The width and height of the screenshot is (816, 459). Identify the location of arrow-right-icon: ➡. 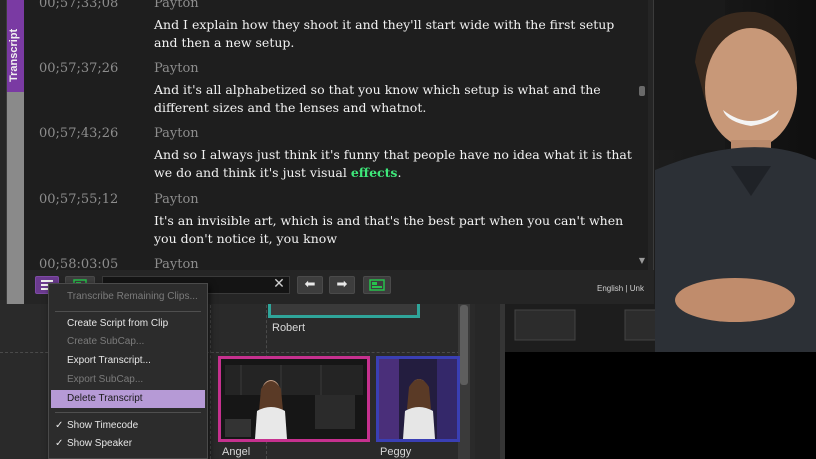
(342, 284).